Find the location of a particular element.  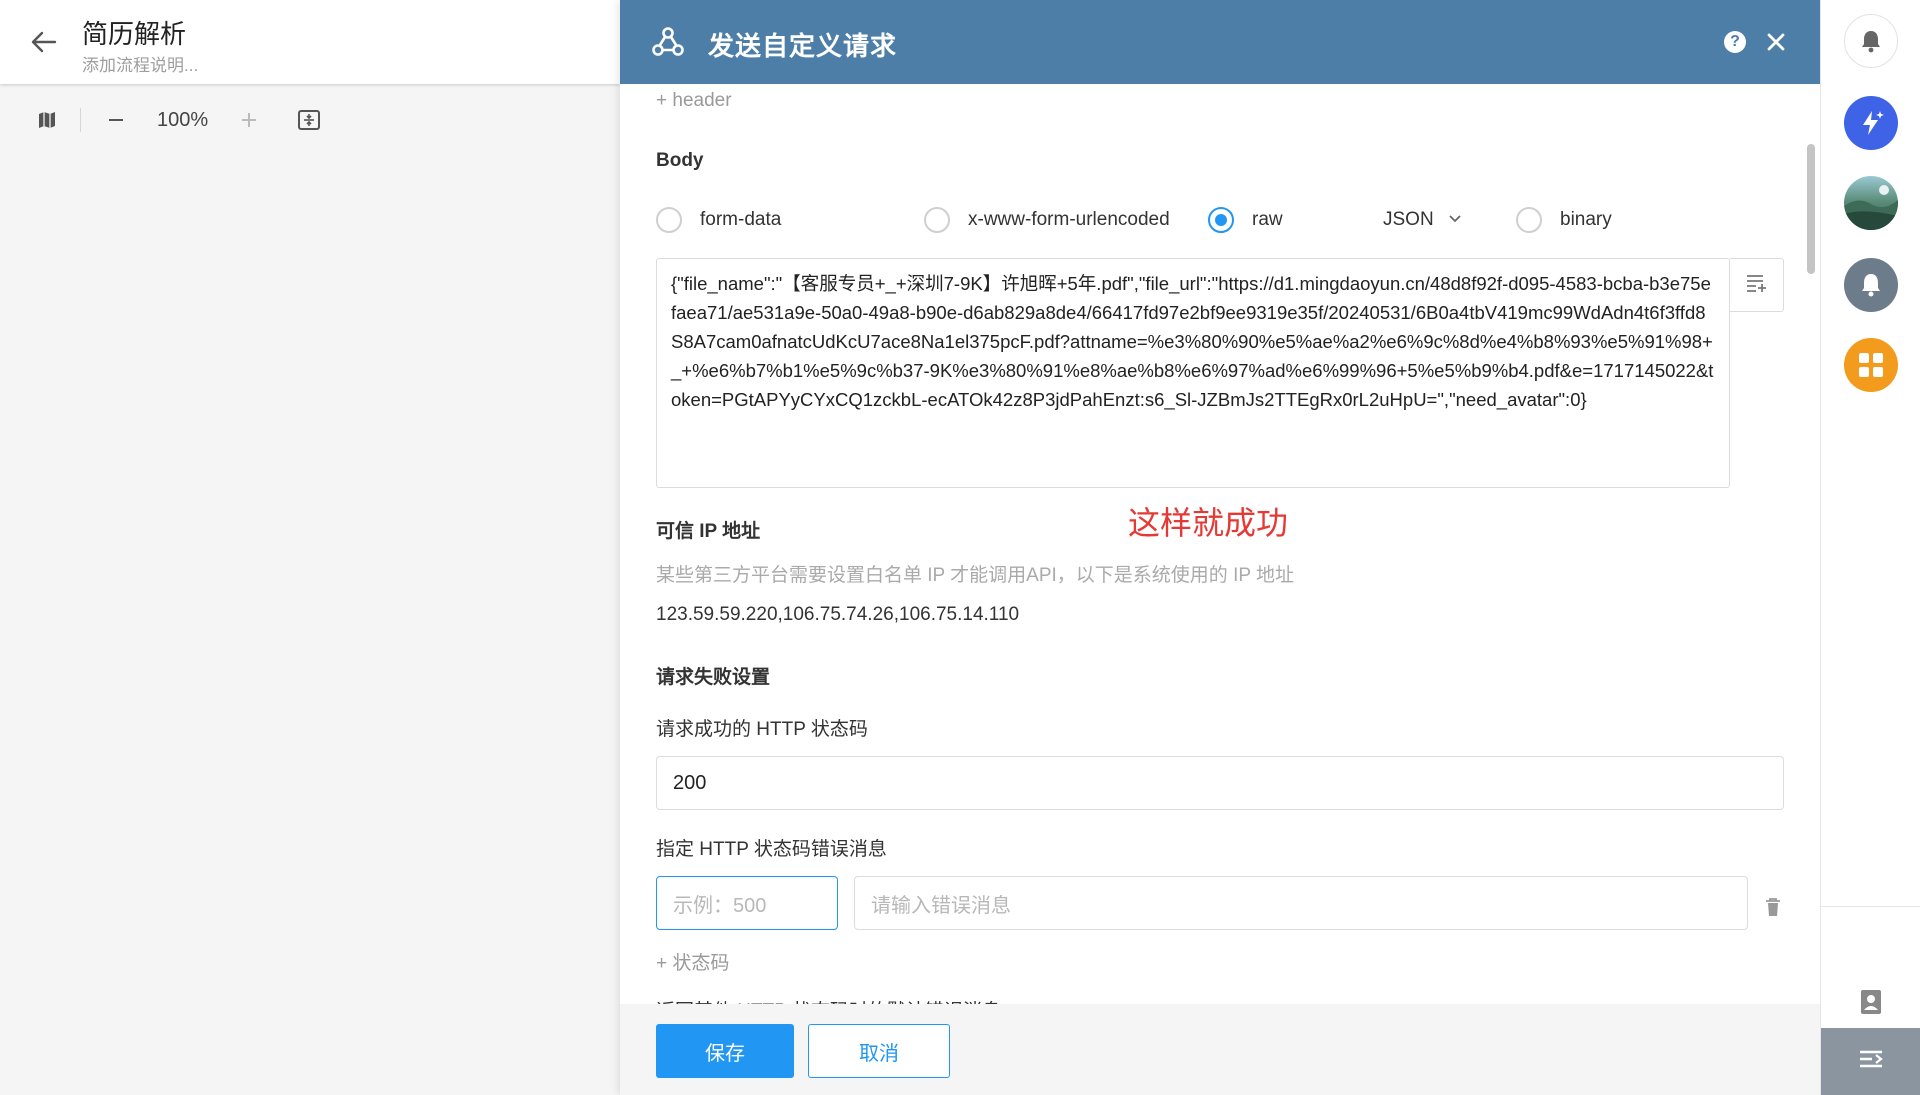

error-message-input: 请输入错误消息 is located at coordinates (1301, 903).